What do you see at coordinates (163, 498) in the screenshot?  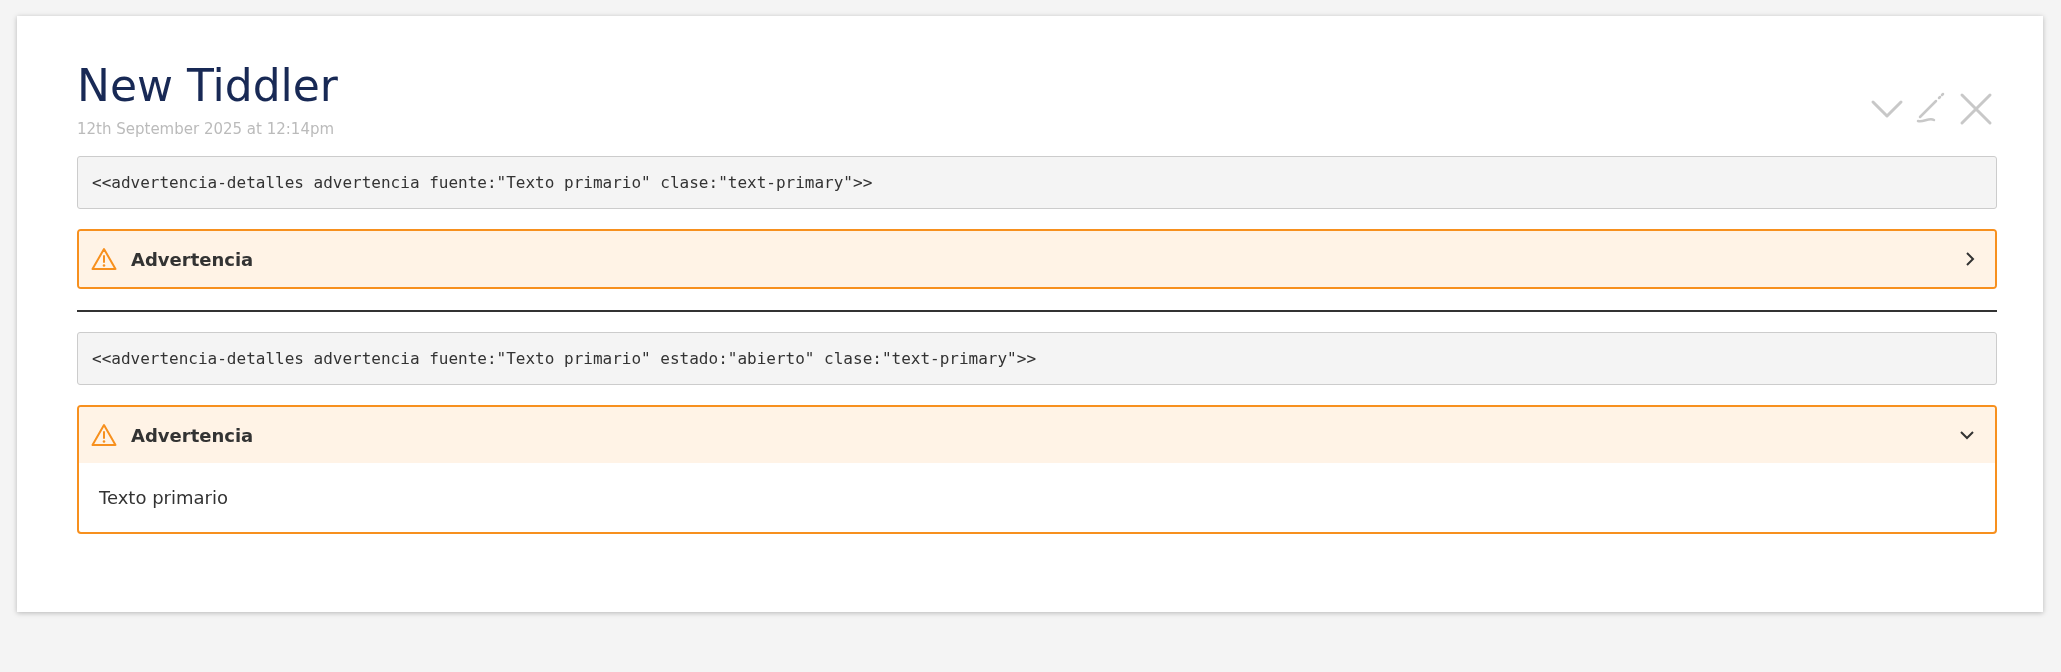 I see `alert-body-text: Texto primario` at bounding box center [163, 498].